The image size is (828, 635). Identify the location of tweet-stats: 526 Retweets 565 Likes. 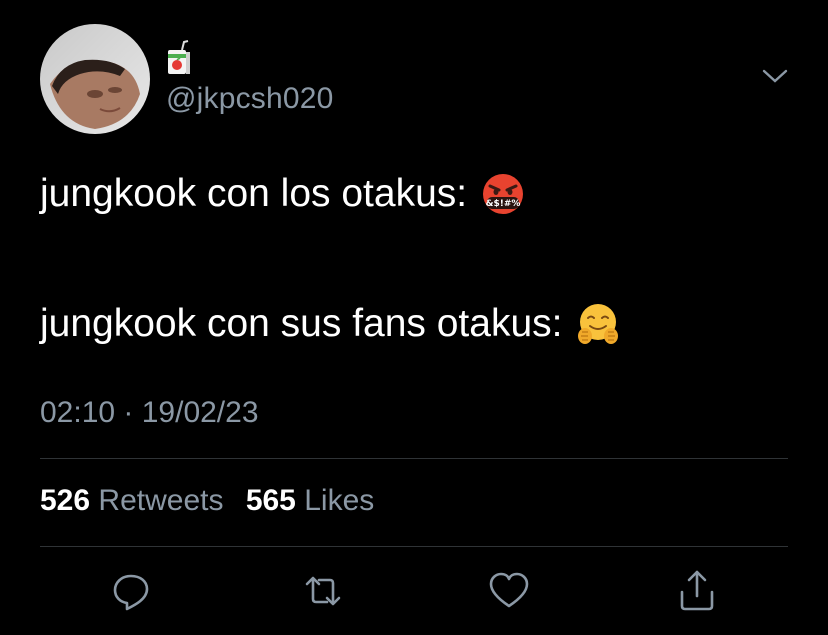
(207, 501).